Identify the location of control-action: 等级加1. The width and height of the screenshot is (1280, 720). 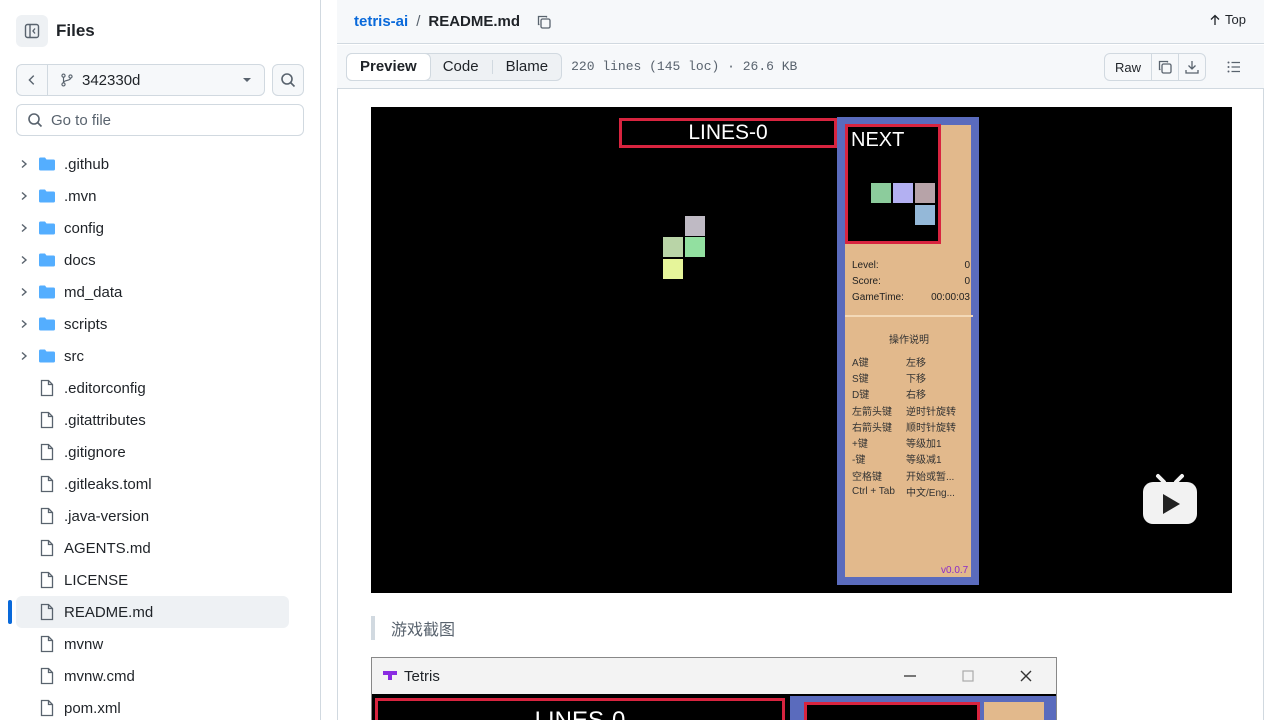
(924, 445).